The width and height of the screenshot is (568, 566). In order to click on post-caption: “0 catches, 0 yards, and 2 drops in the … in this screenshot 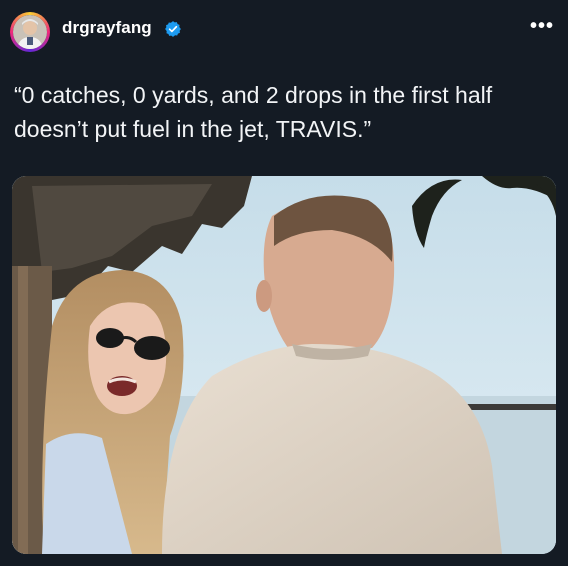, I will do `click(253, 112)`.